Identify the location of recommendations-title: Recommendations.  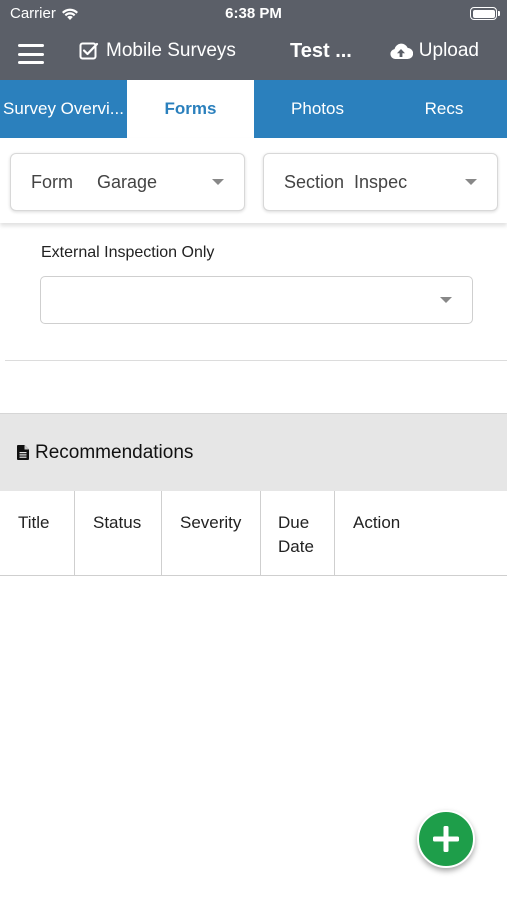
(114, 452).